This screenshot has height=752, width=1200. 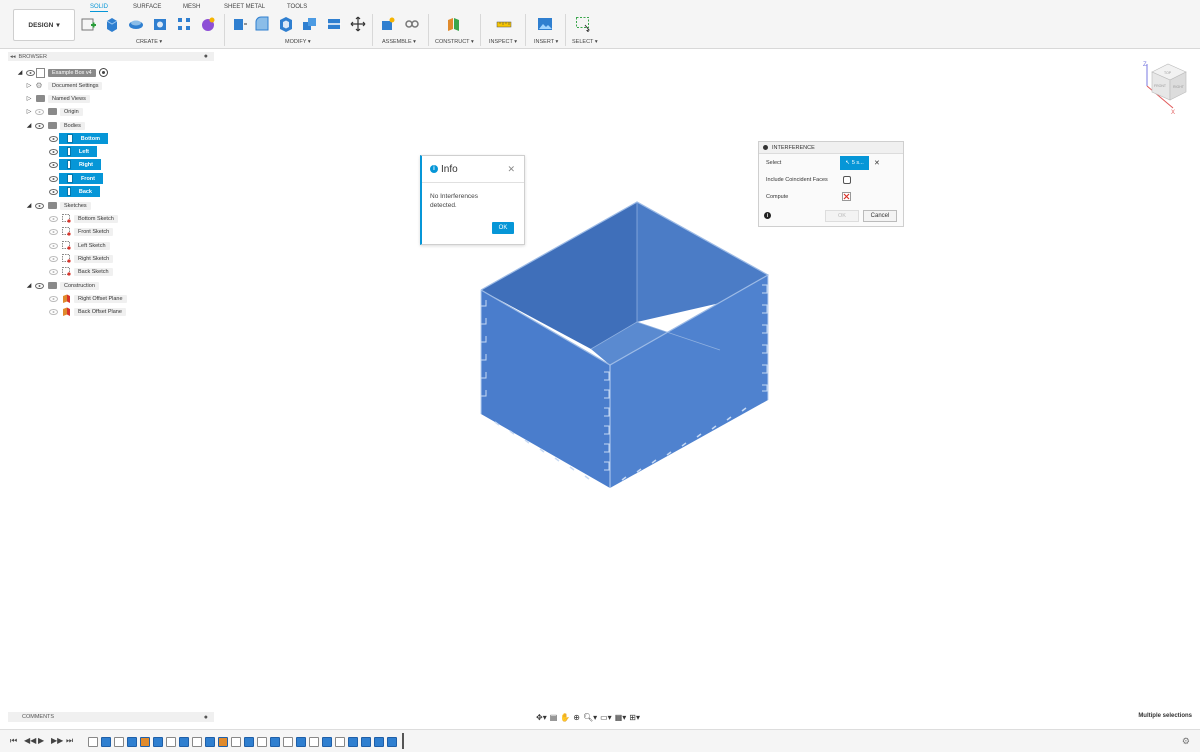 What do you see at coordinates (388, 24) in the screenshot?
I see `new-component-icon` at bounding box center [388, 24].